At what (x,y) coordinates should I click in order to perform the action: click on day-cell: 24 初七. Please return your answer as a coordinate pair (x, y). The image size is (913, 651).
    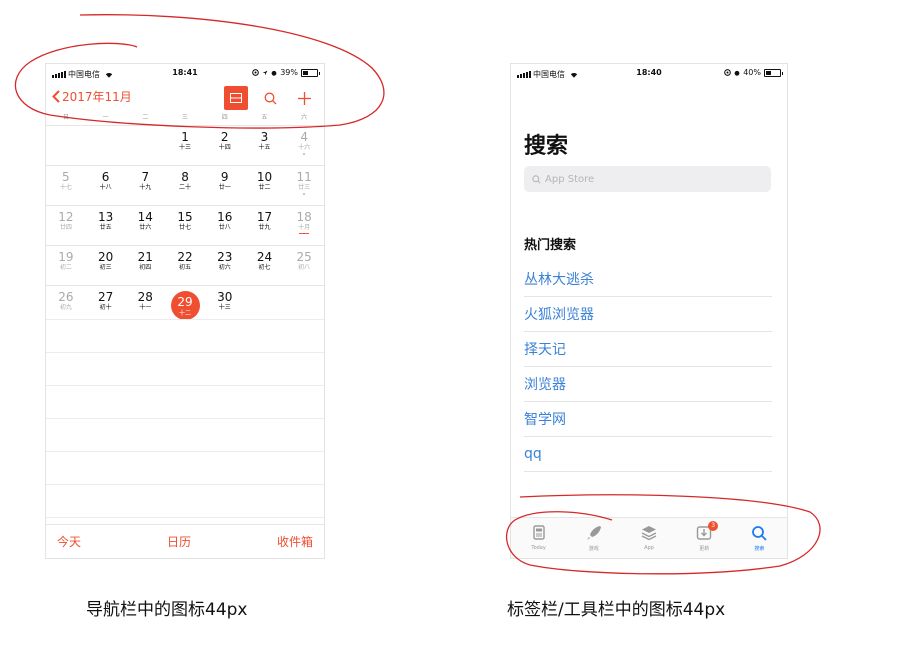
    Looking at the image, I should click on (265, 265).